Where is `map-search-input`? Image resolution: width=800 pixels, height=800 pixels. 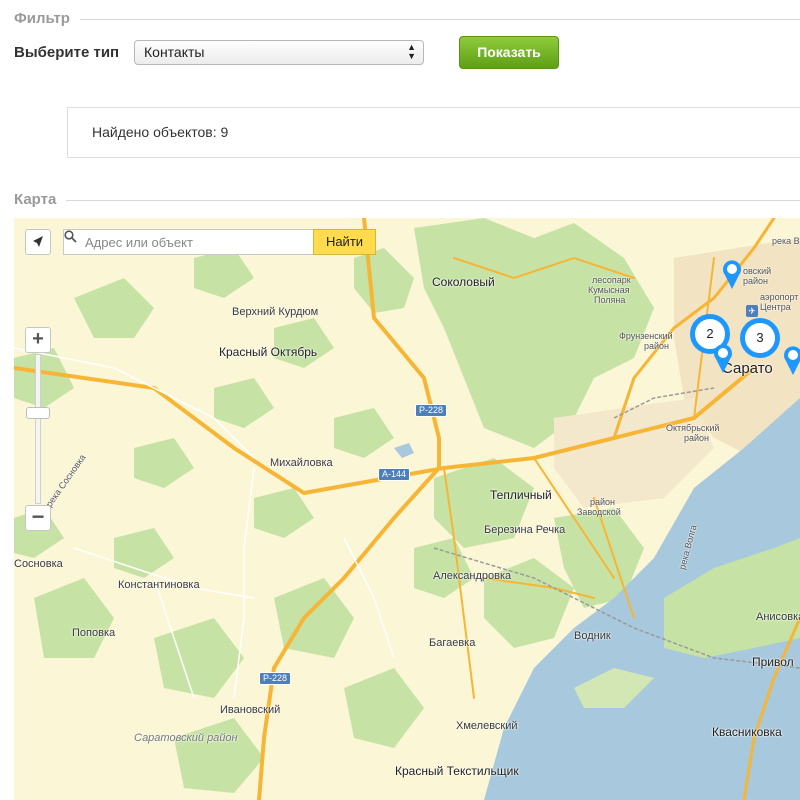
map-search-input is located at coordinates (197, 242).